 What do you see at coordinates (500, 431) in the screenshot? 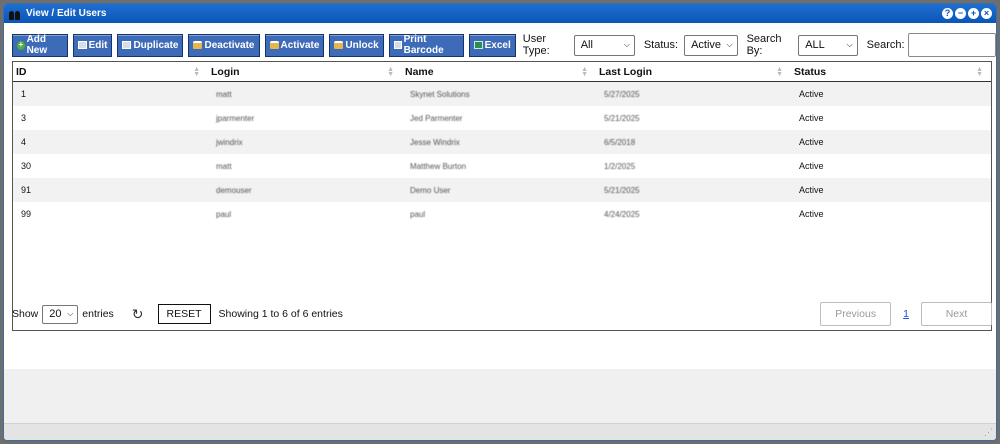
I see `window-status-bar: ⋰` at bounding box center [500, 431].